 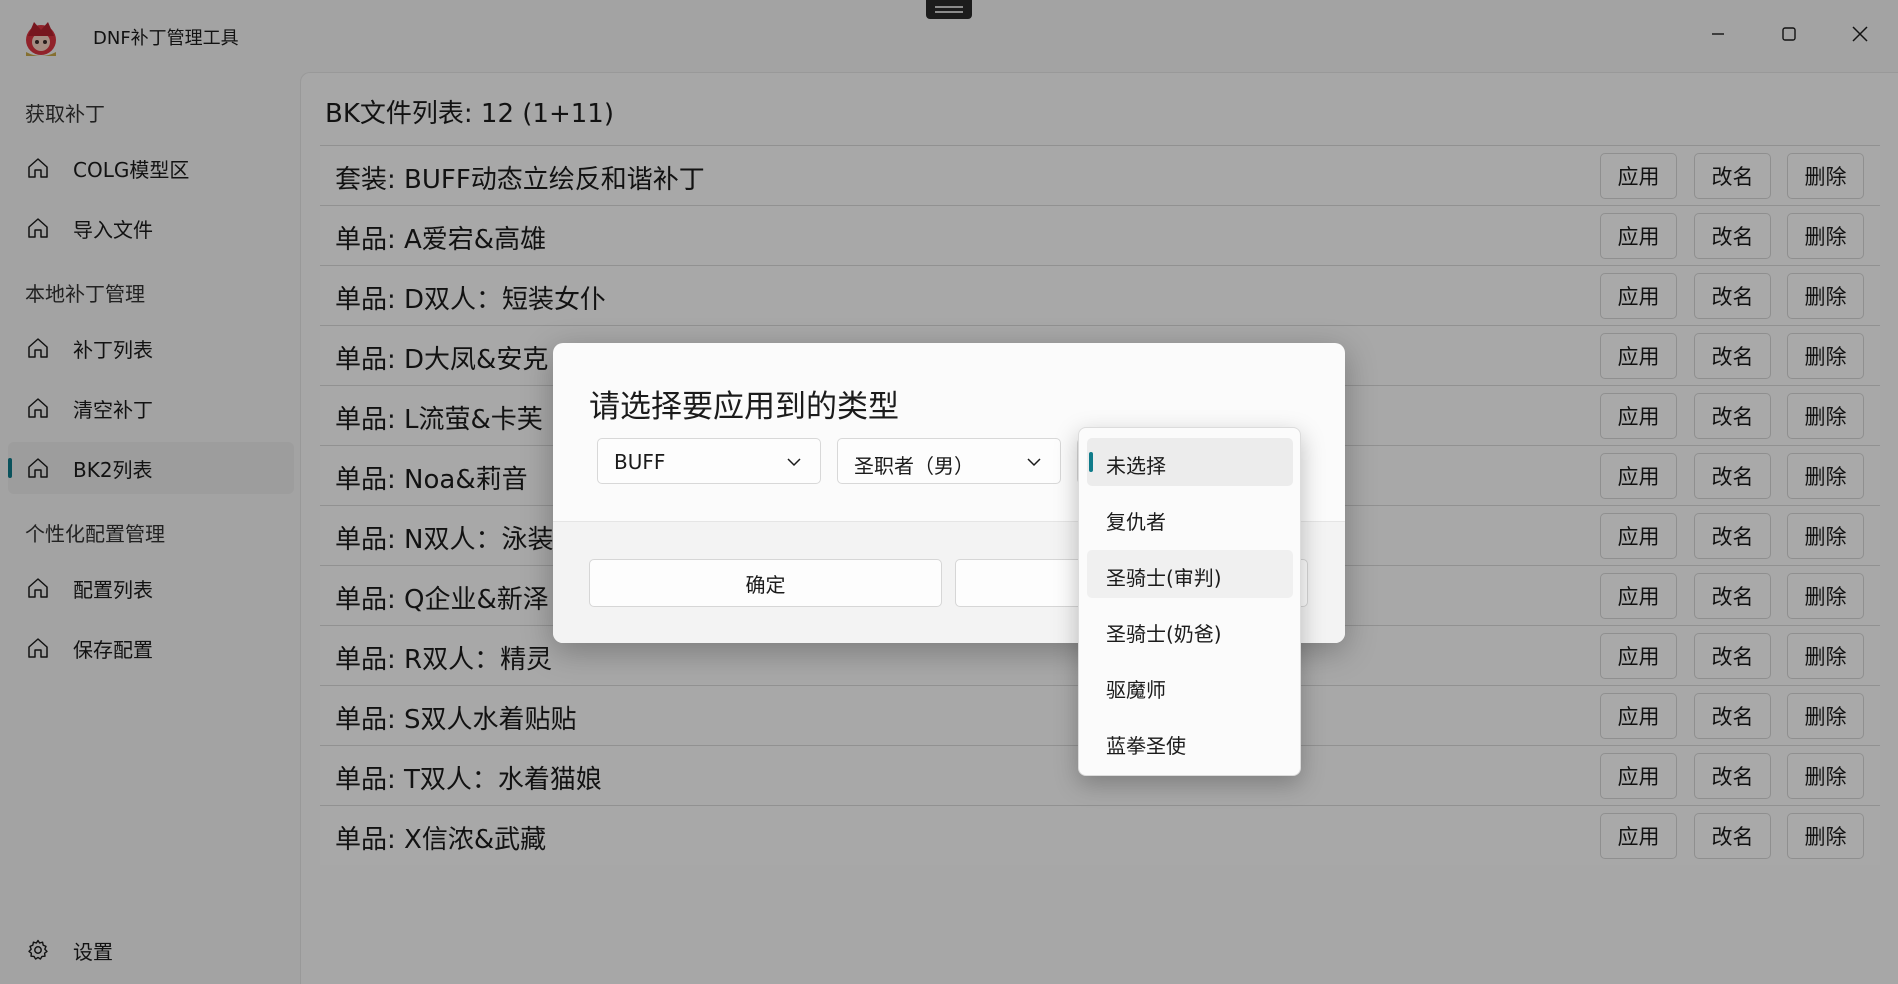 What do you see at coordinates (1189, 601) in the screenshot?
I see `subclass-dropdown: 未选择 复仇者 圣骑士(审判) 圣骑士(奶爸) 驱魔师 蓝拳圣使` at bounding box center [1189, 601].